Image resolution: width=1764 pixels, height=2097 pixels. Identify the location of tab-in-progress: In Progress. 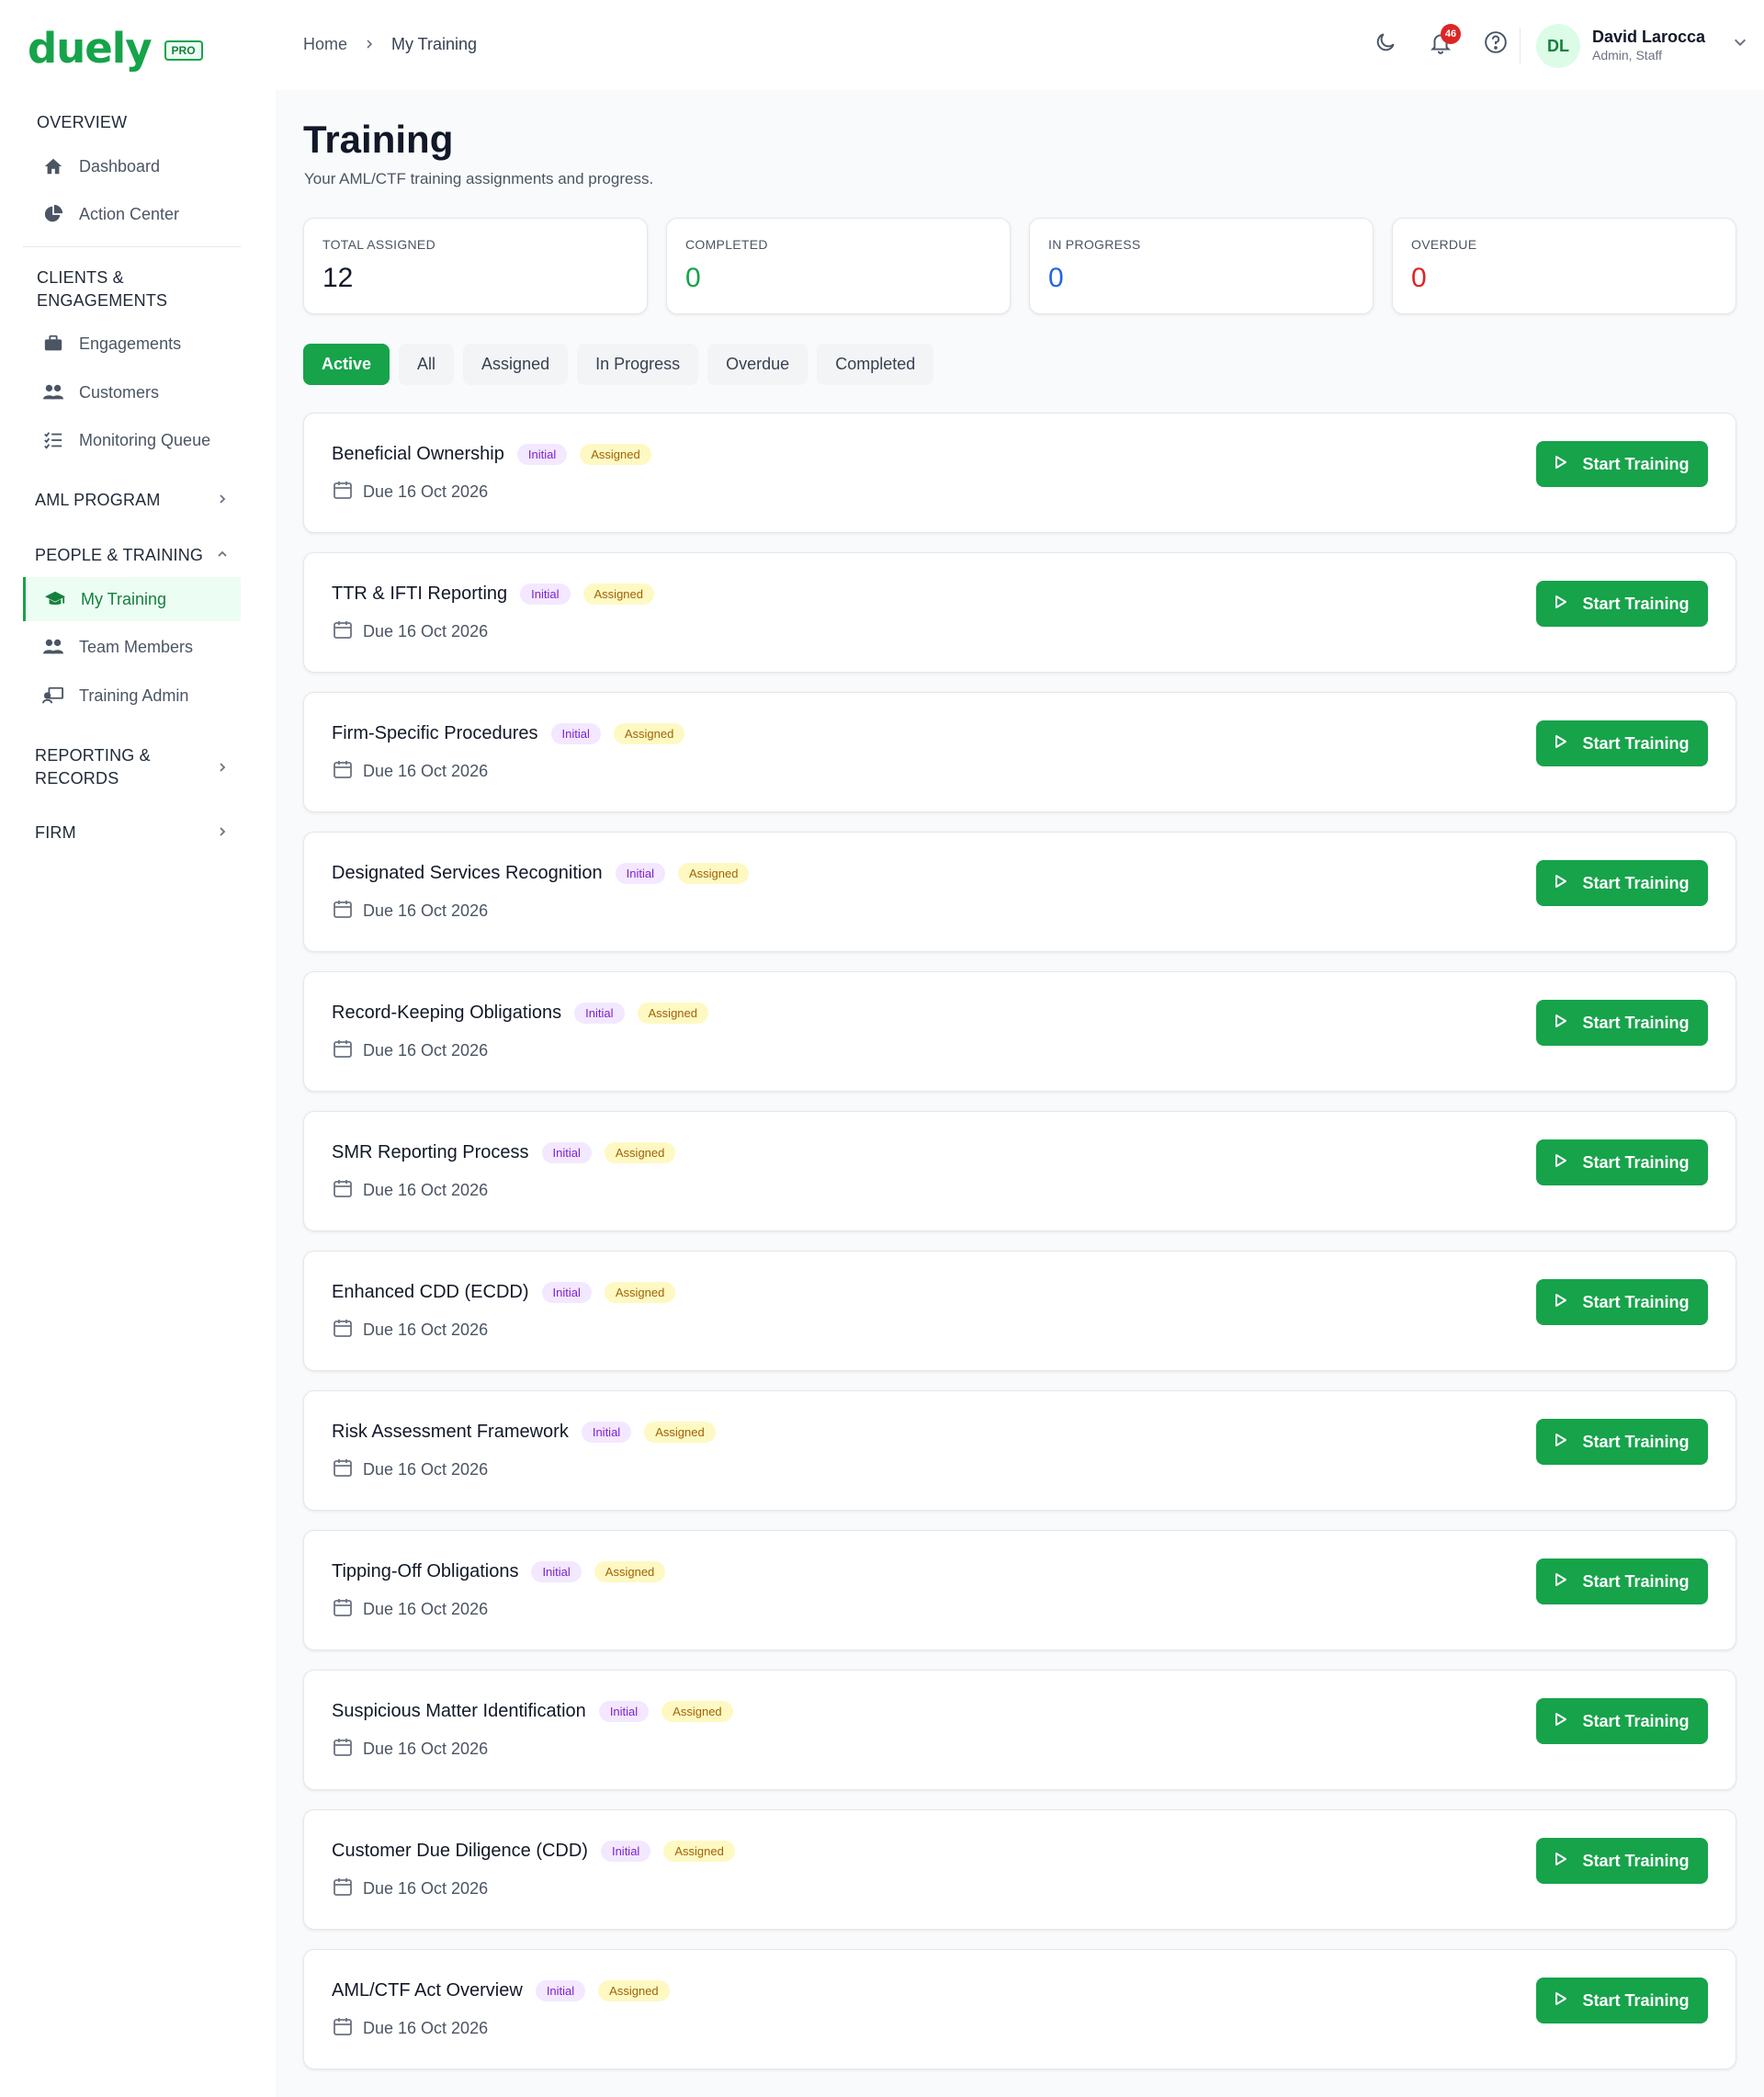
(638, 365).